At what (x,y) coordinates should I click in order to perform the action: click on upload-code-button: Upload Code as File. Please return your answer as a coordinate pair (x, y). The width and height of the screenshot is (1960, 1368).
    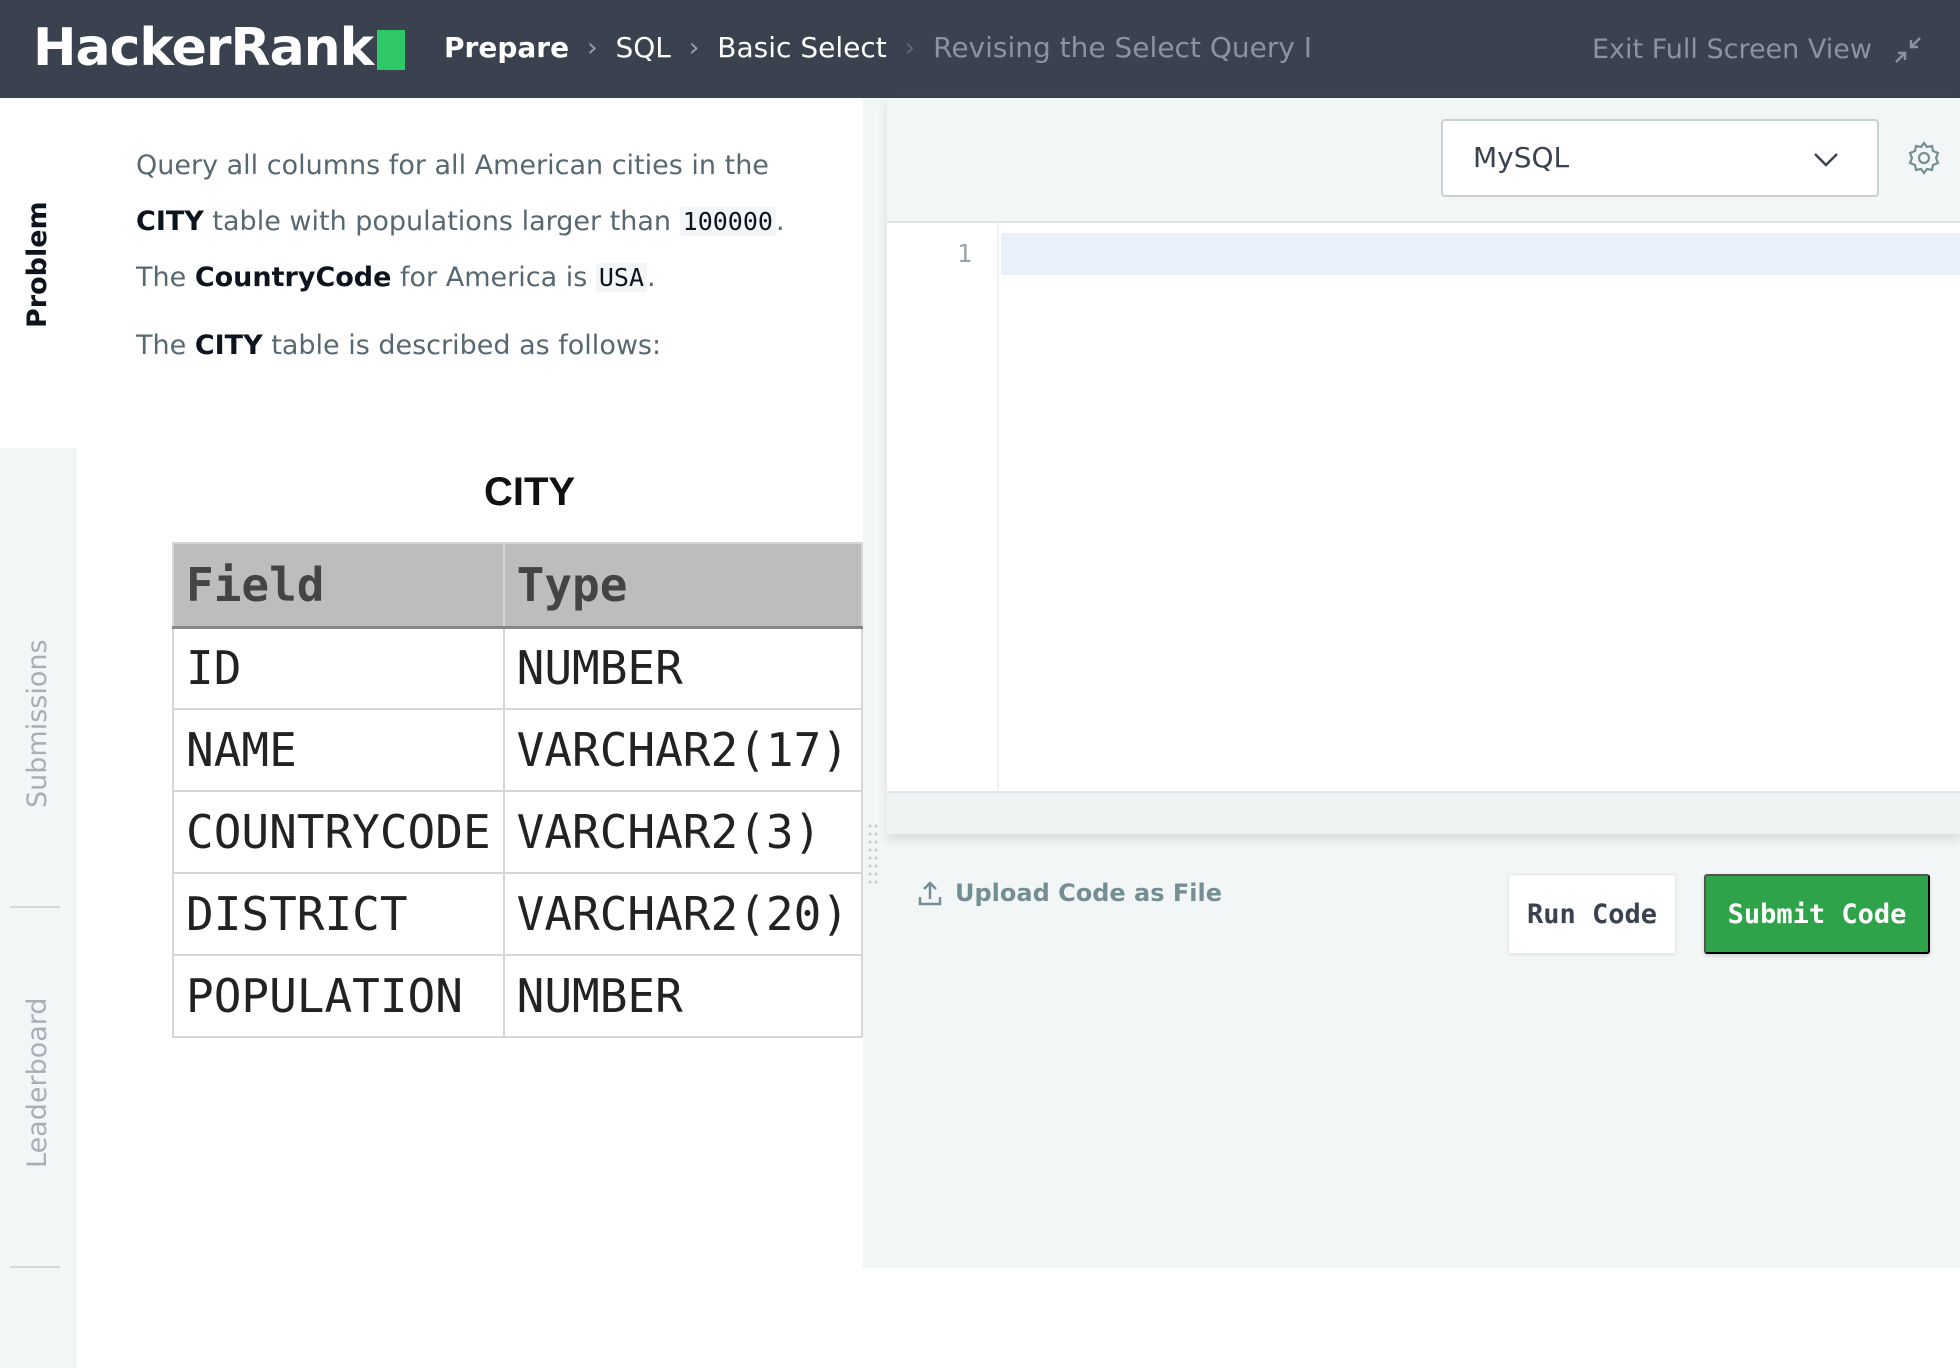
    Looking at the image, I should click on (1069, 893).